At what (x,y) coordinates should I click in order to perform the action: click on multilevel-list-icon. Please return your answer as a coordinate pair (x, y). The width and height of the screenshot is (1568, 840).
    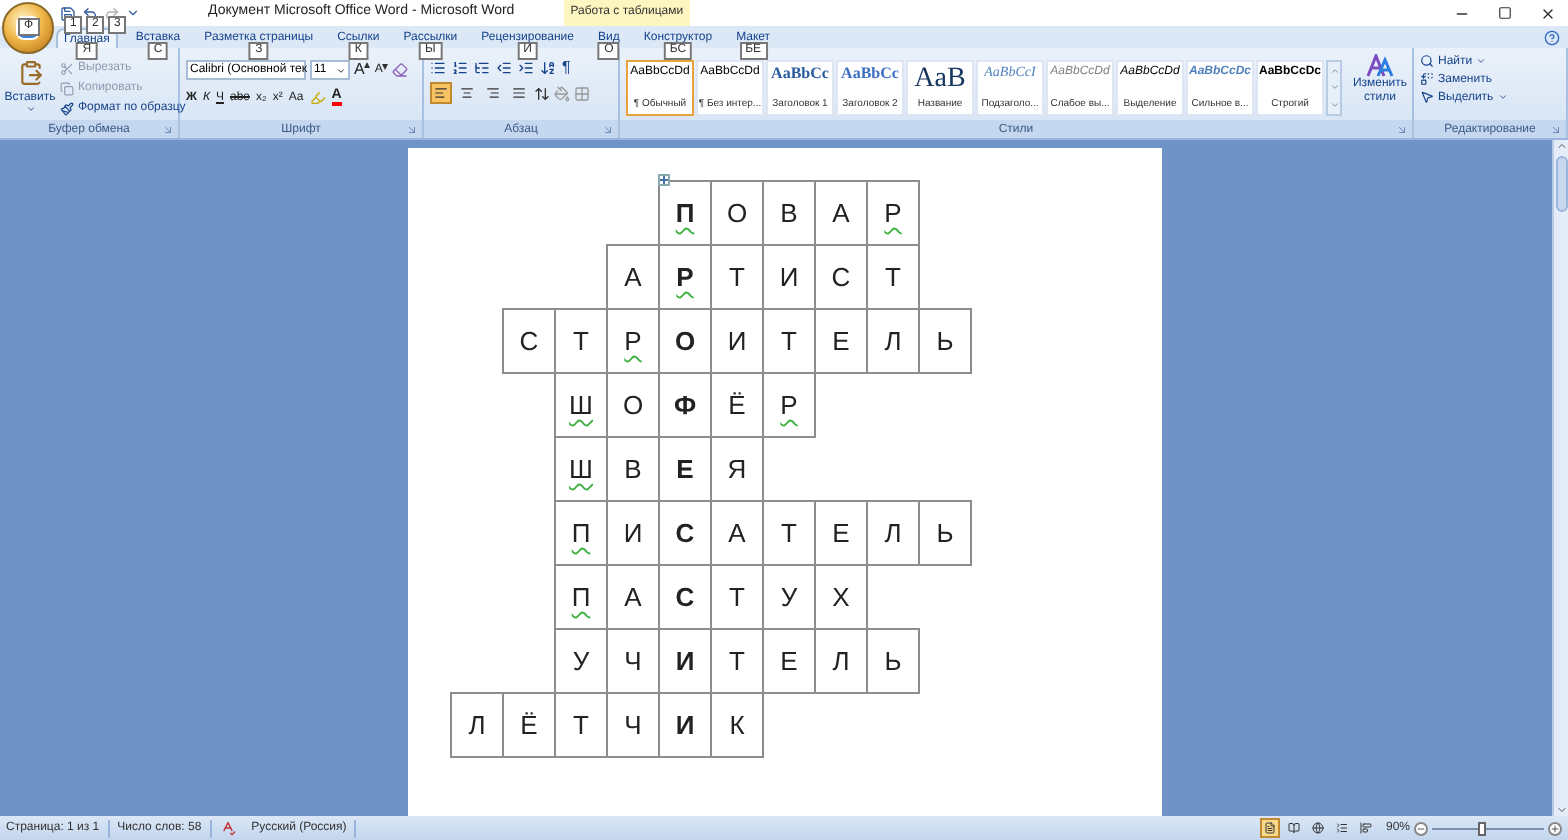
    Looking at the image, I should click on (482, 68).